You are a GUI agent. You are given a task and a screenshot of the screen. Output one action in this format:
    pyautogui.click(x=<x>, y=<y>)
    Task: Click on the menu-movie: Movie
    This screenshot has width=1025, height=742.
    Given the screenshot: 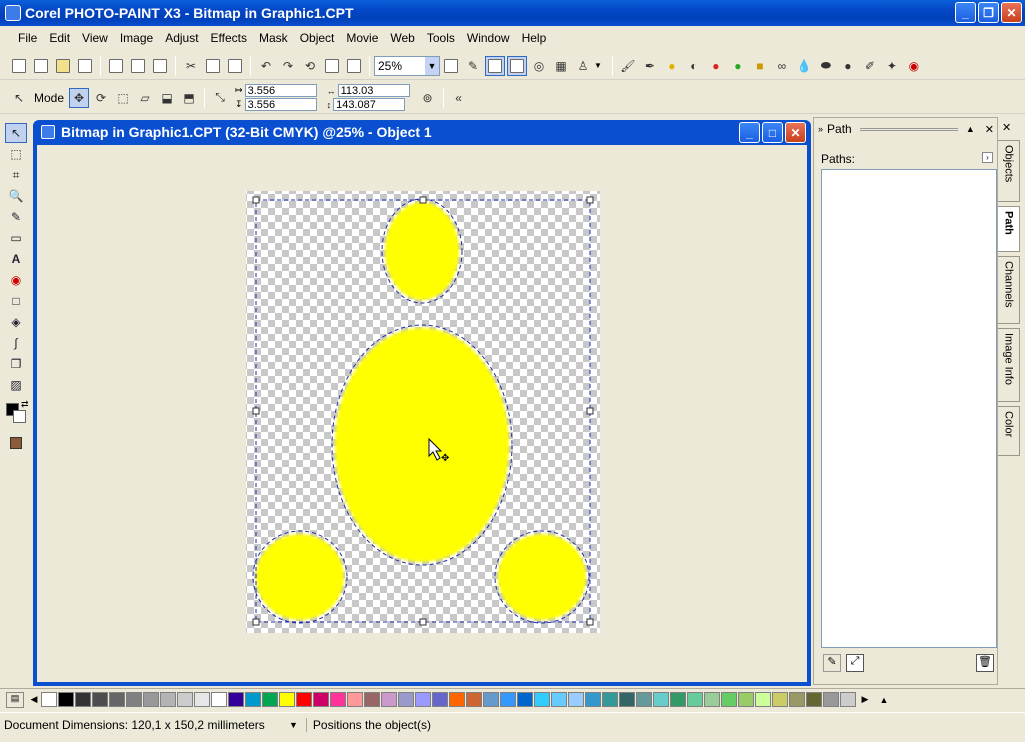 What is the action you would take?
    pyautogui.click(x=362, y=38)
    